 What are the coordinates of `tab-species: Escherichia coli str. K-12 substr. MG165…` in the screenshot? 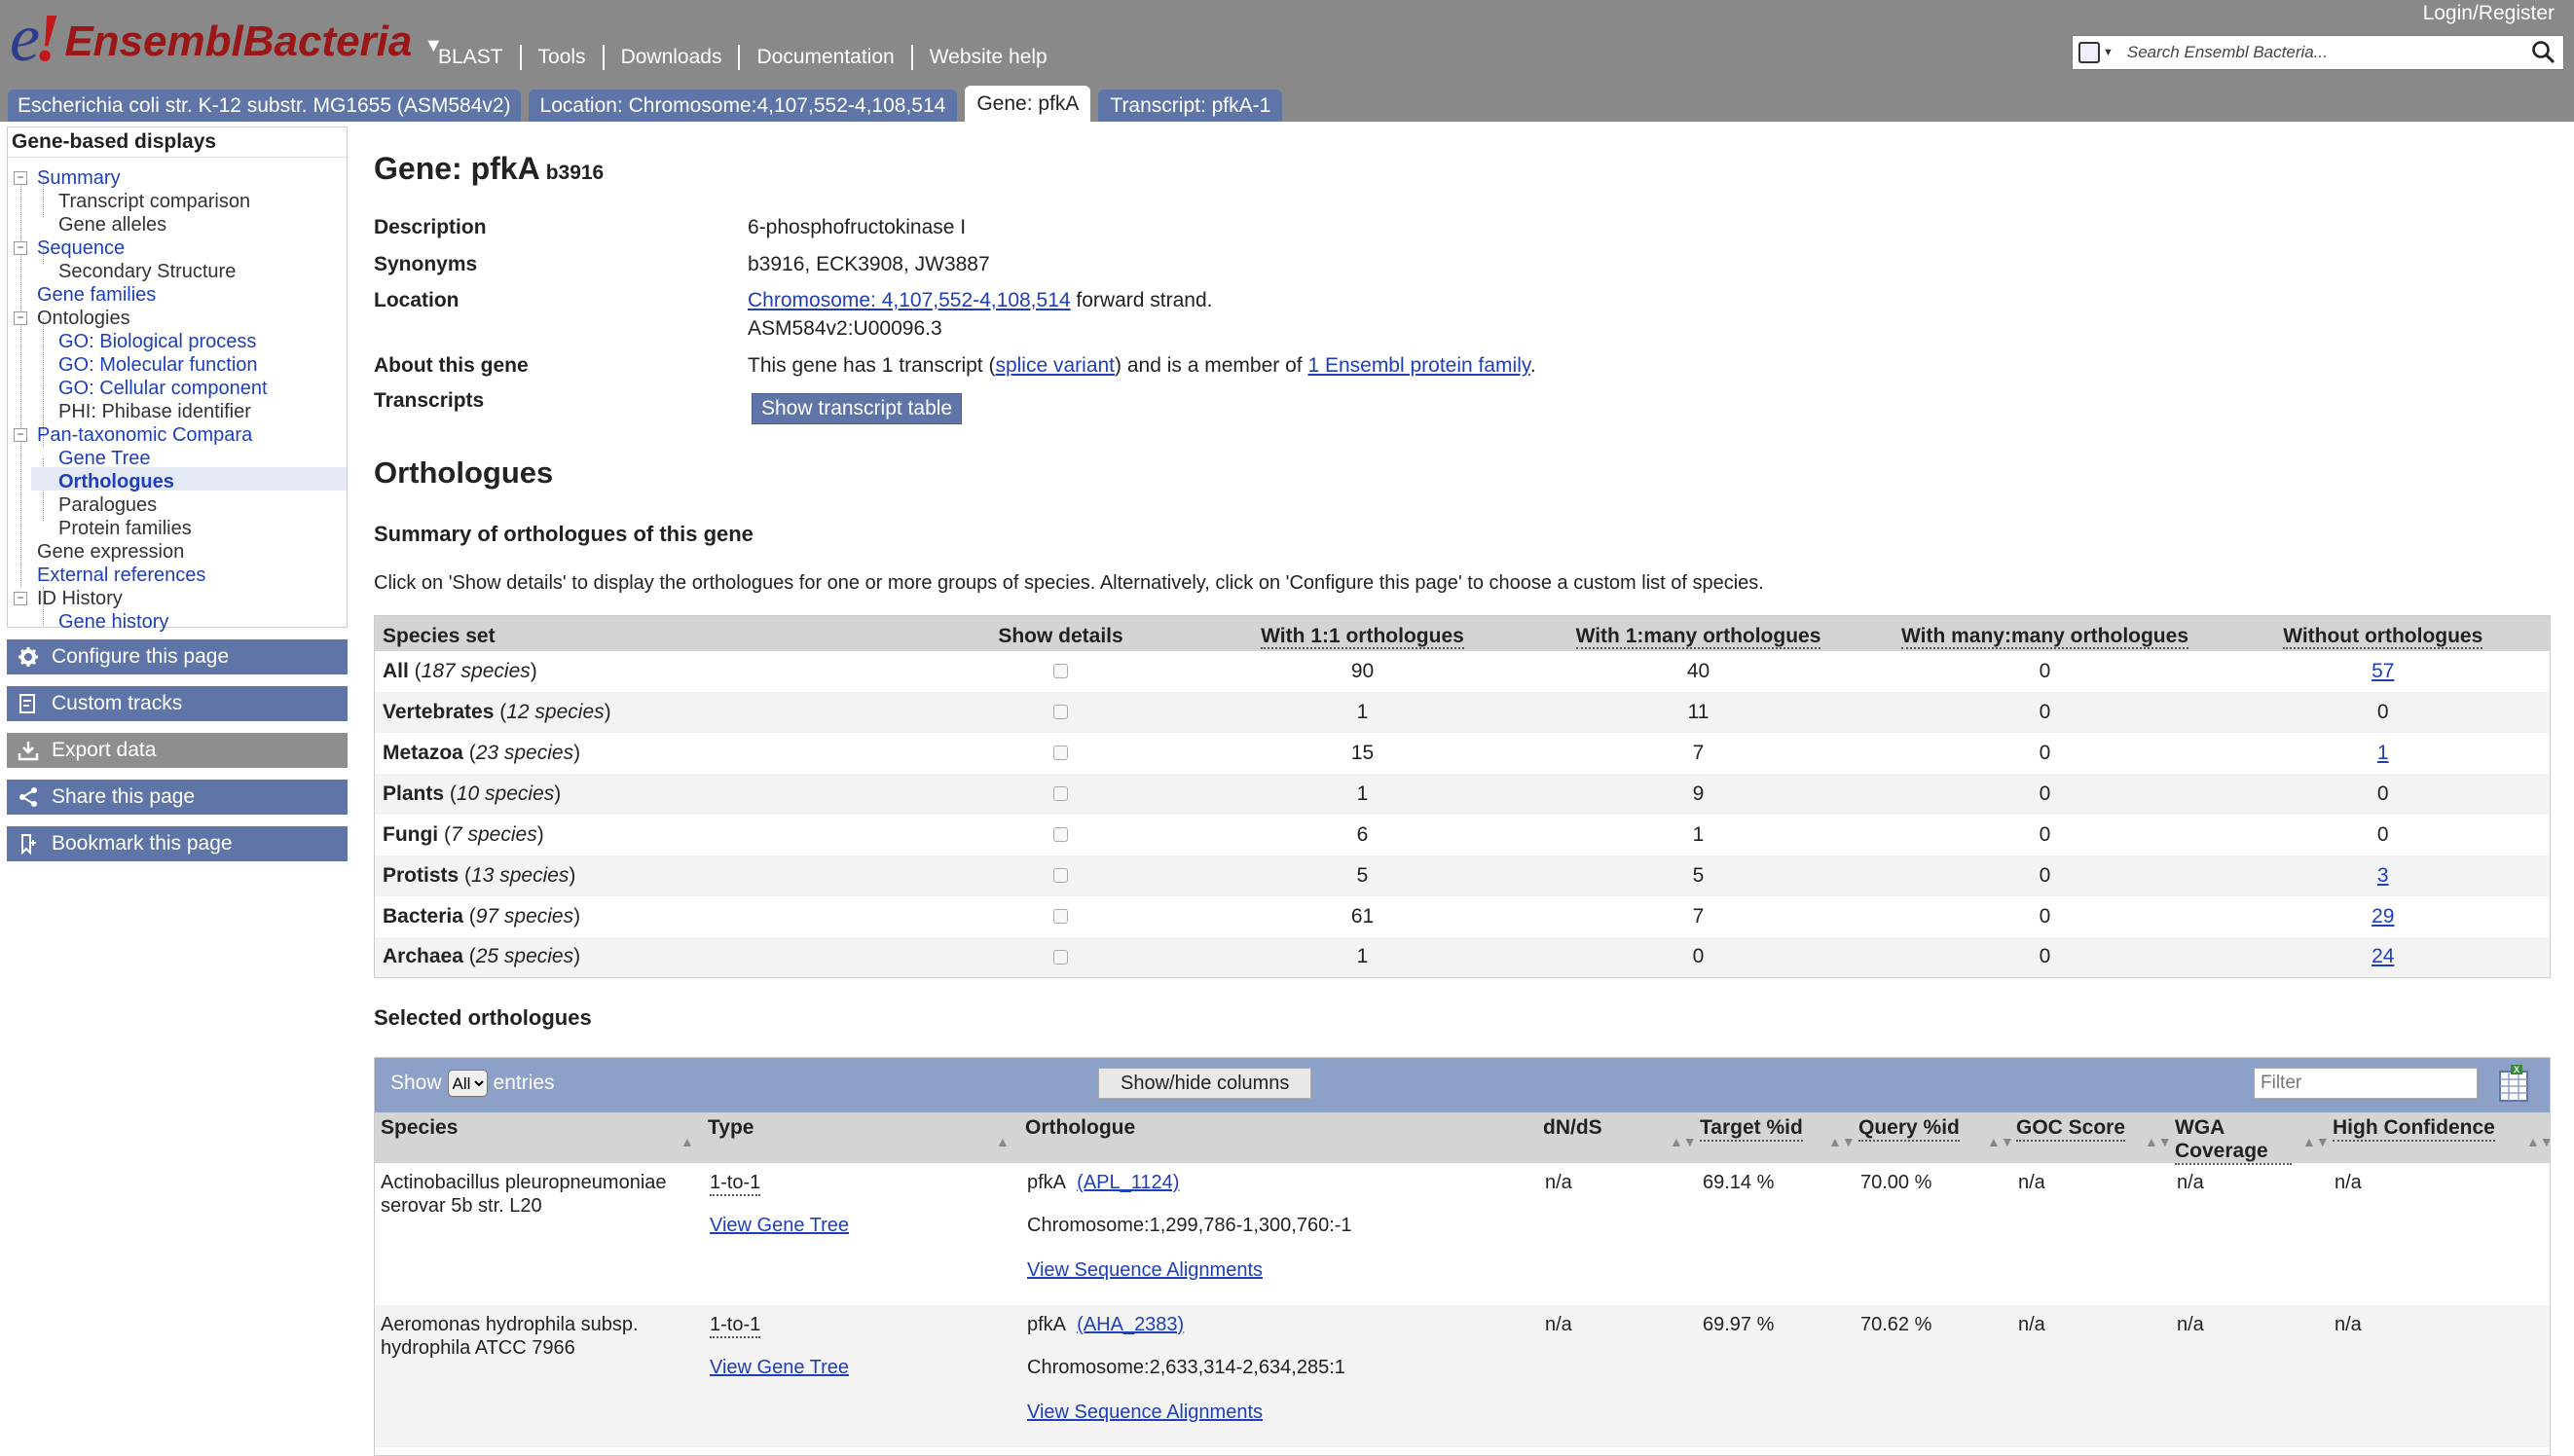 It's located at (264, 106).